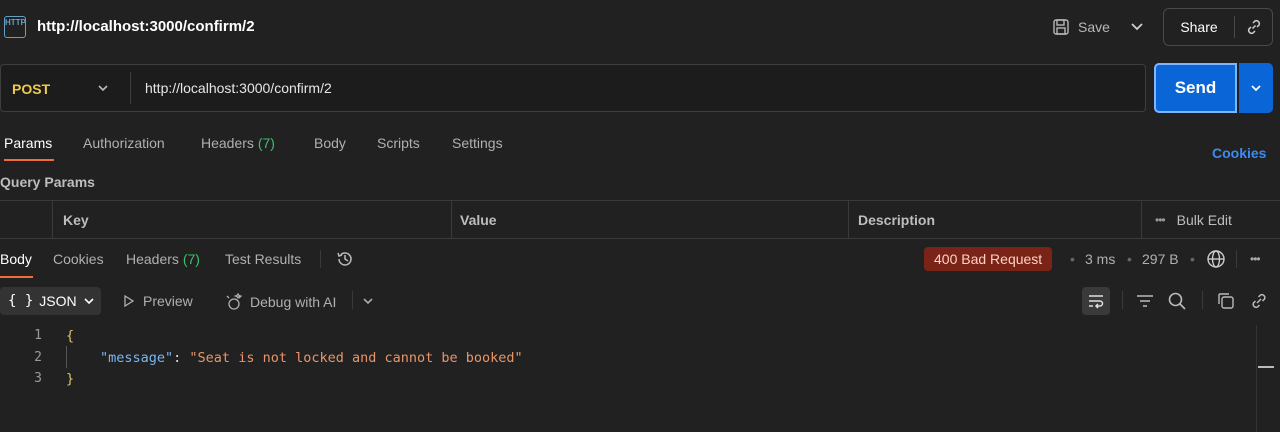 The image size is (1280, 432). What do you see at coordinates (293, 302) in the screenshot?
I see `debug-label: Debug with AI` at bounding box center [293, 302].